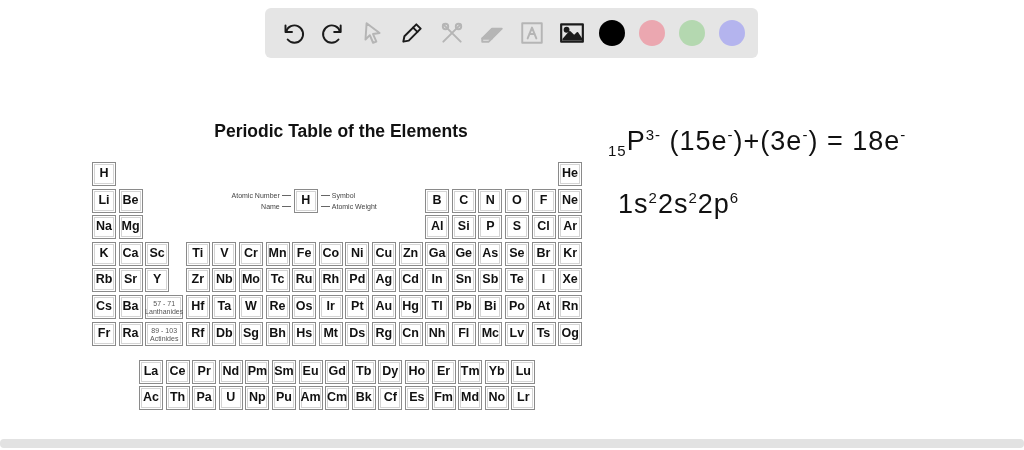 The height and width of the screenshot is (450, 1024). What do you see at coordinates (224, 280) in the screenshot?
I see `element-tile: Nb` at bounding box center [224, 280].